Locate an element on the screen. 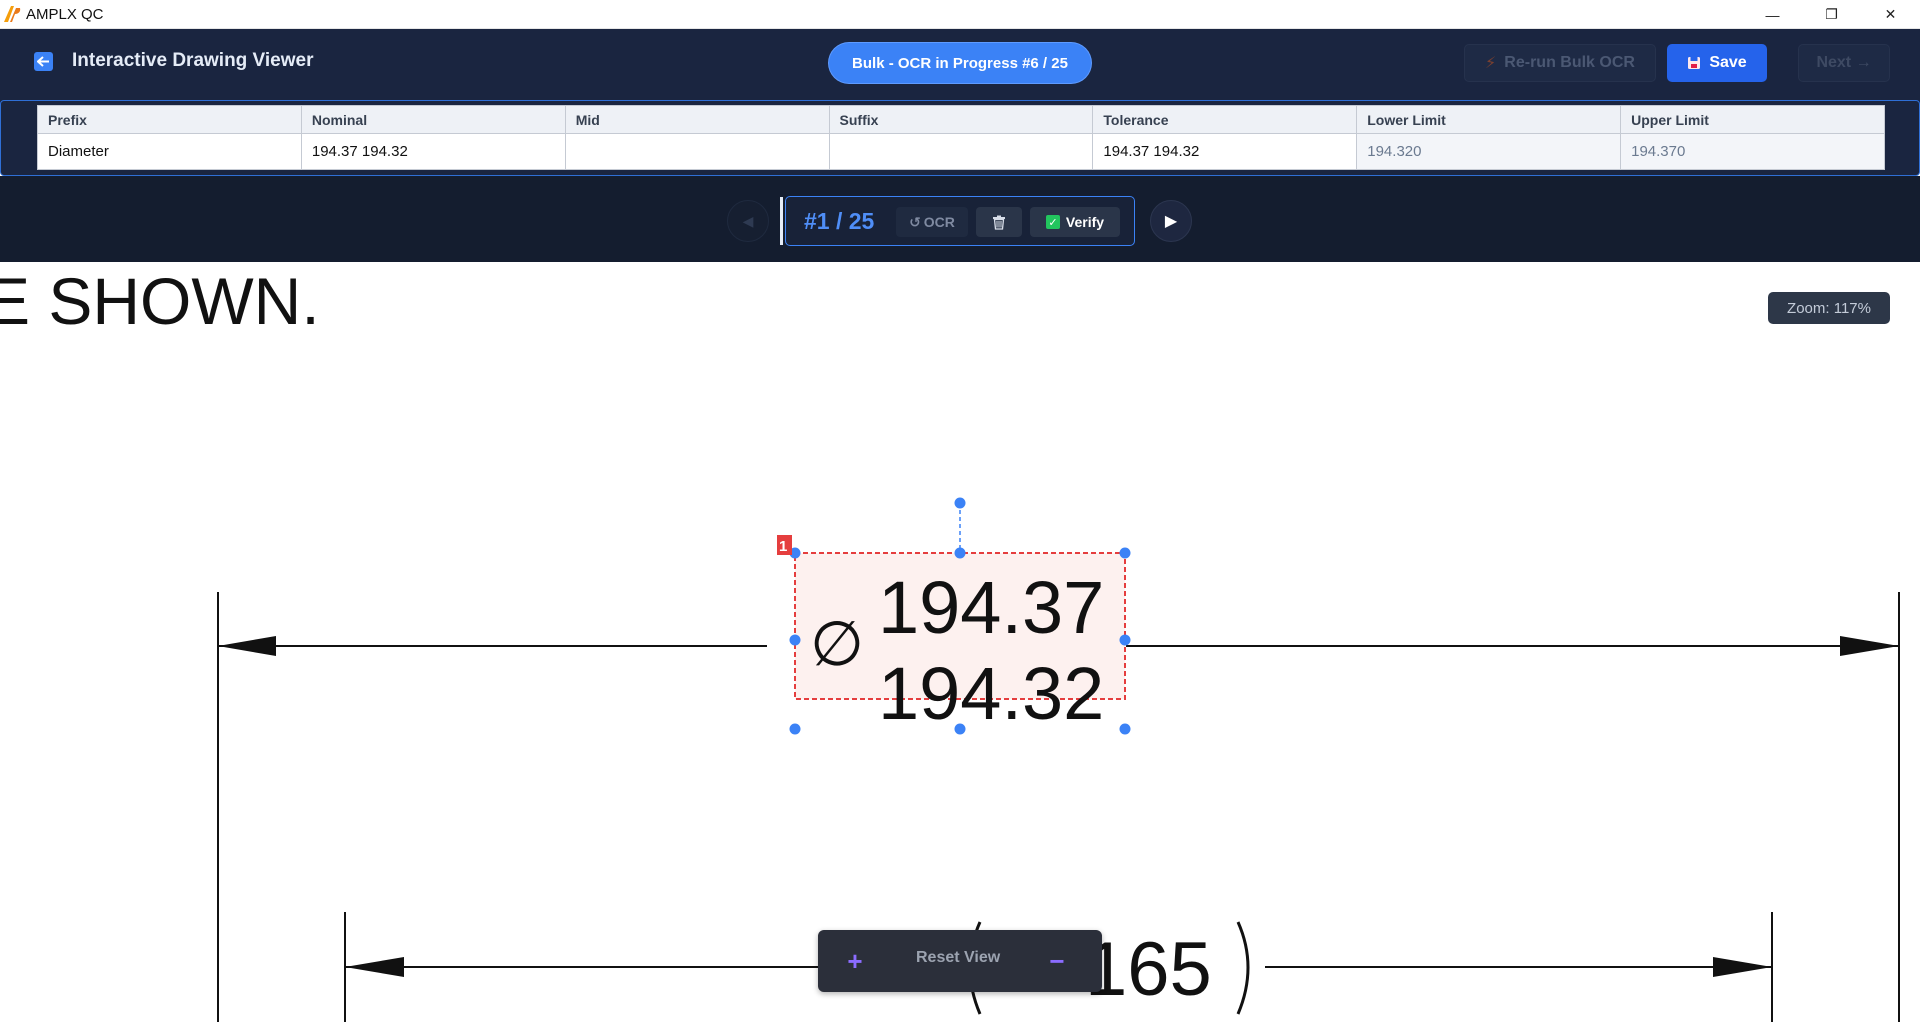 The height and width of the screenshot is (1022, 1920). lightning-icon: ⚡ is located at coordinates (1491, 63).